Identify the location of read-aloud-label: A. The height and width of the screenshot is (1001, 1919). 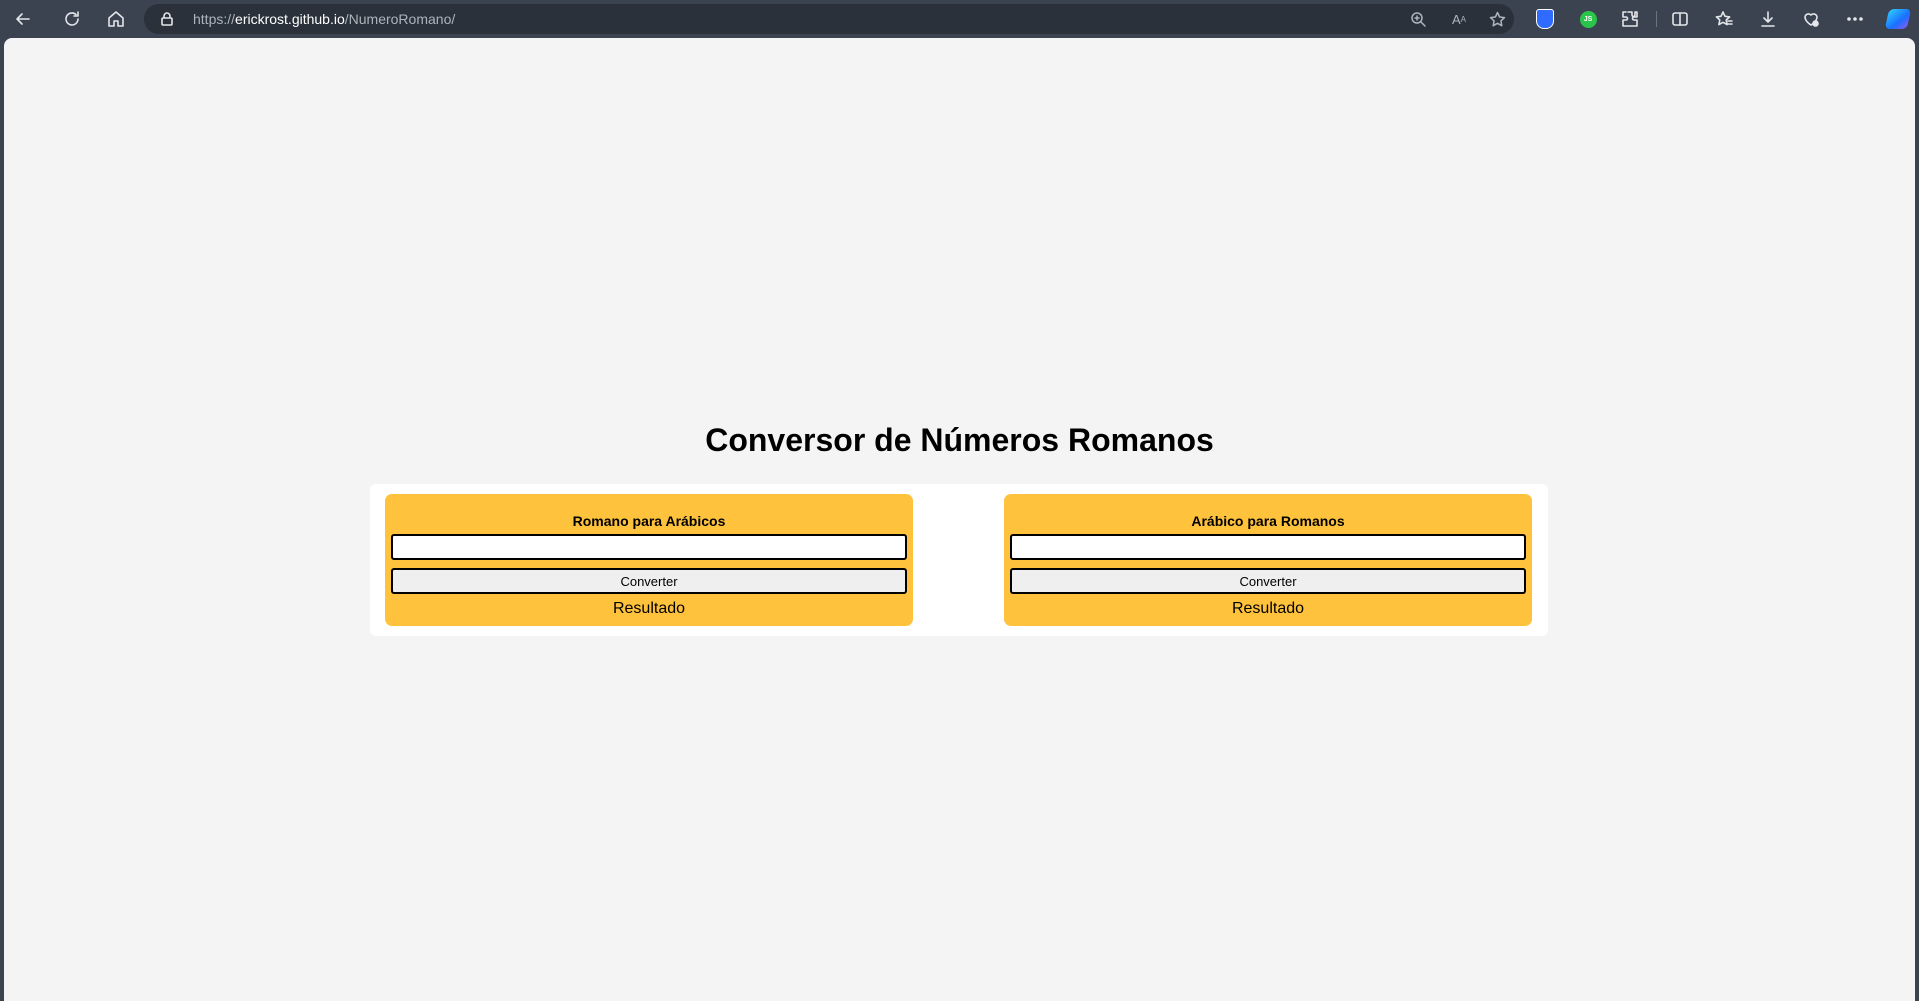
(1456, 19).